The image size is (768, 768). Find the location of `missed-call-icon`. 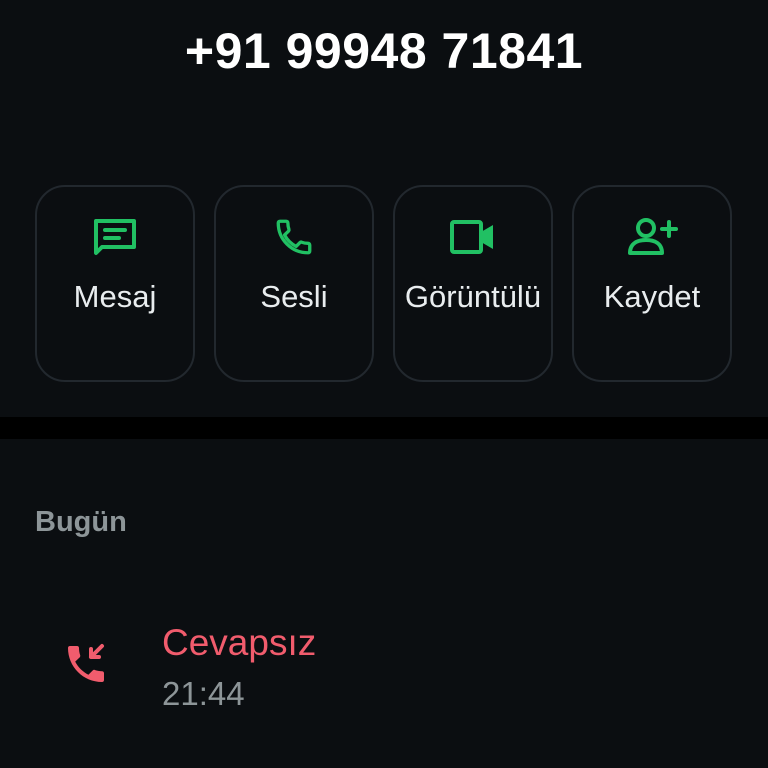

missed-call-icon is located at coordinates (86, 664).